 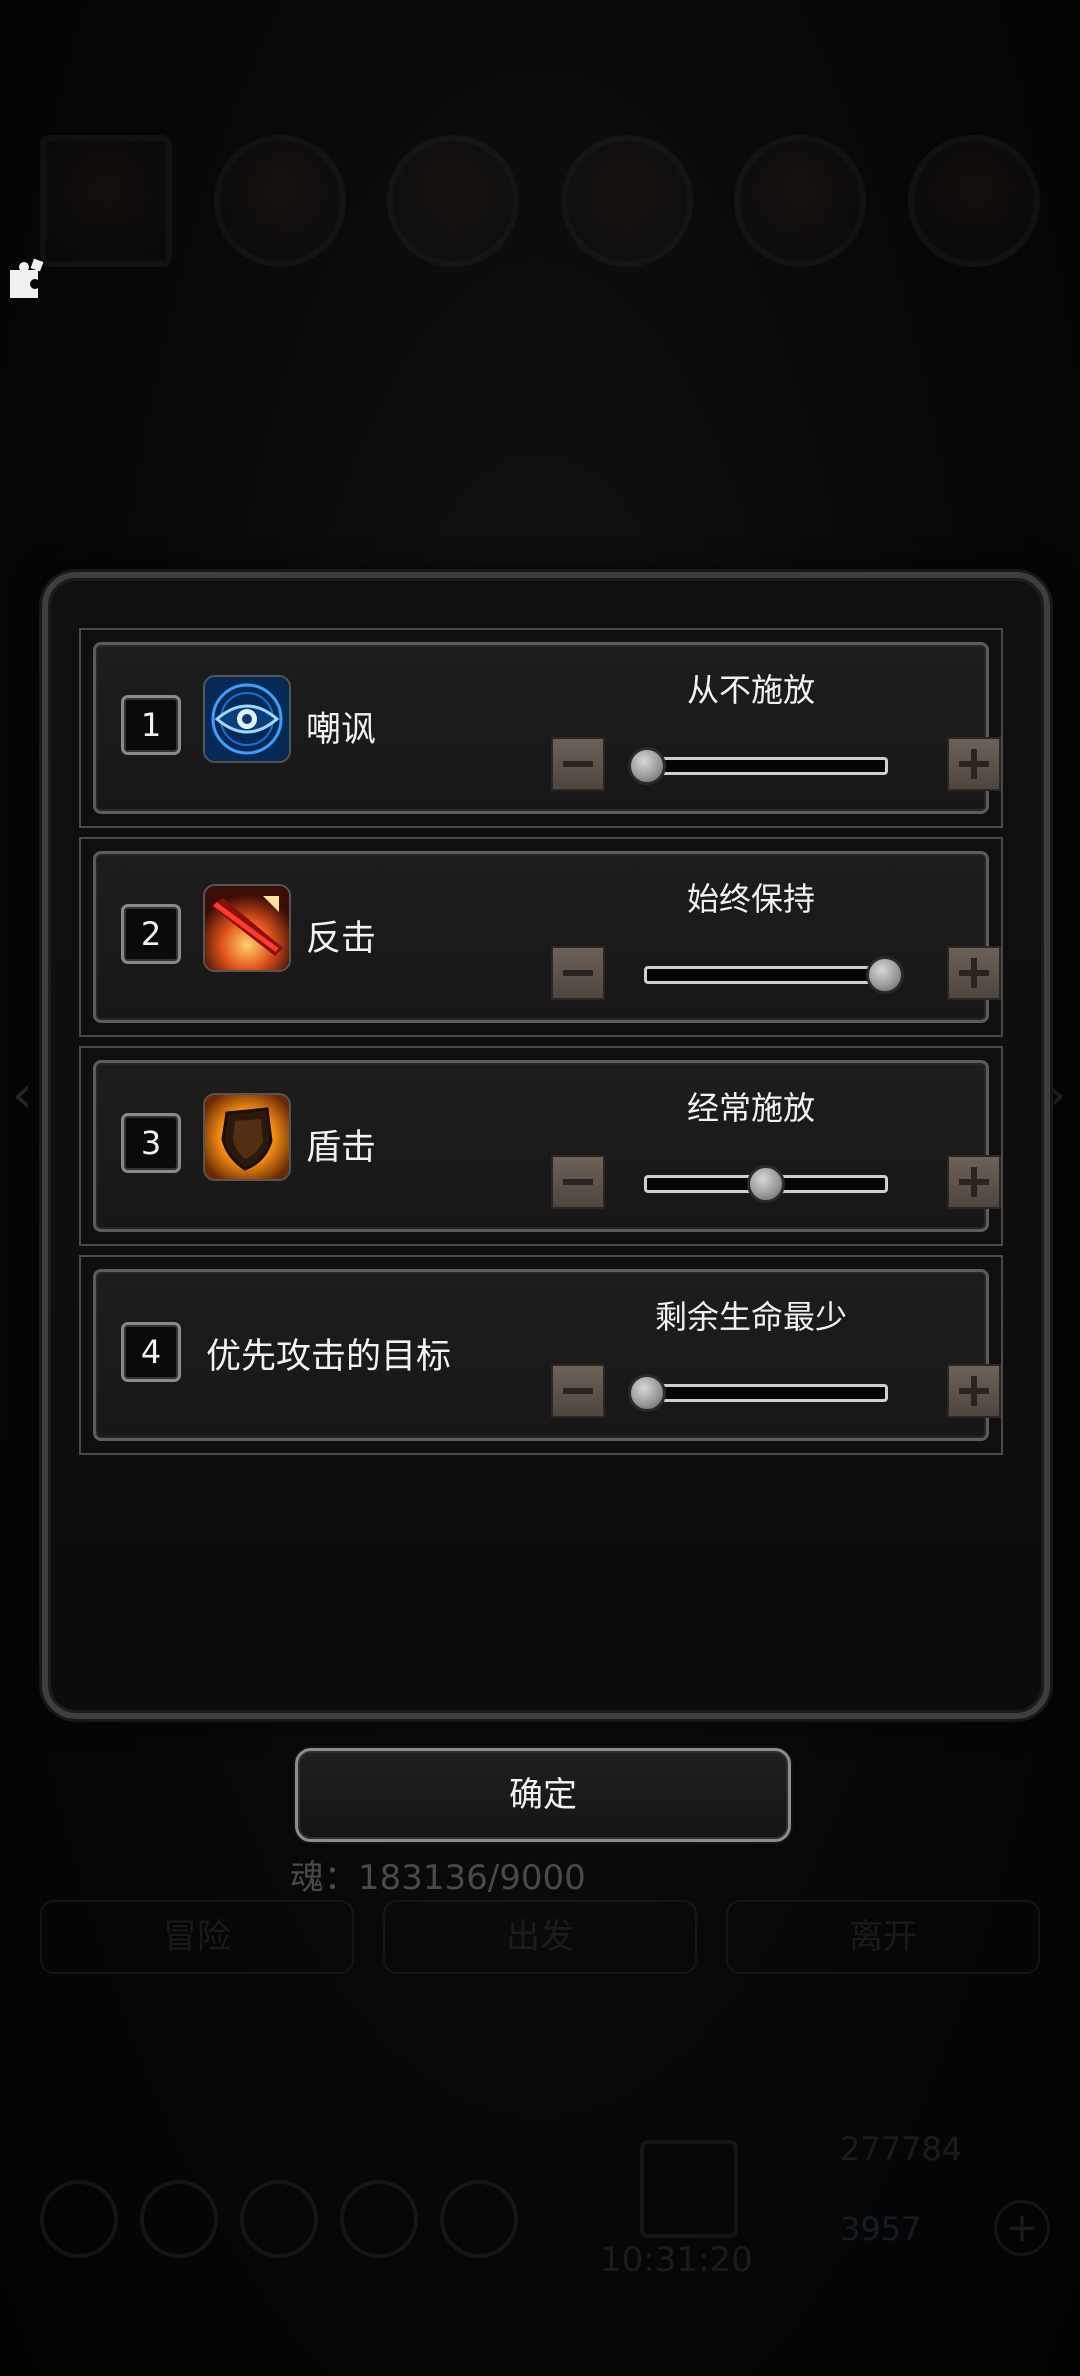 I want to click on skill-name: 盾击, so click(x=341, y=1148).